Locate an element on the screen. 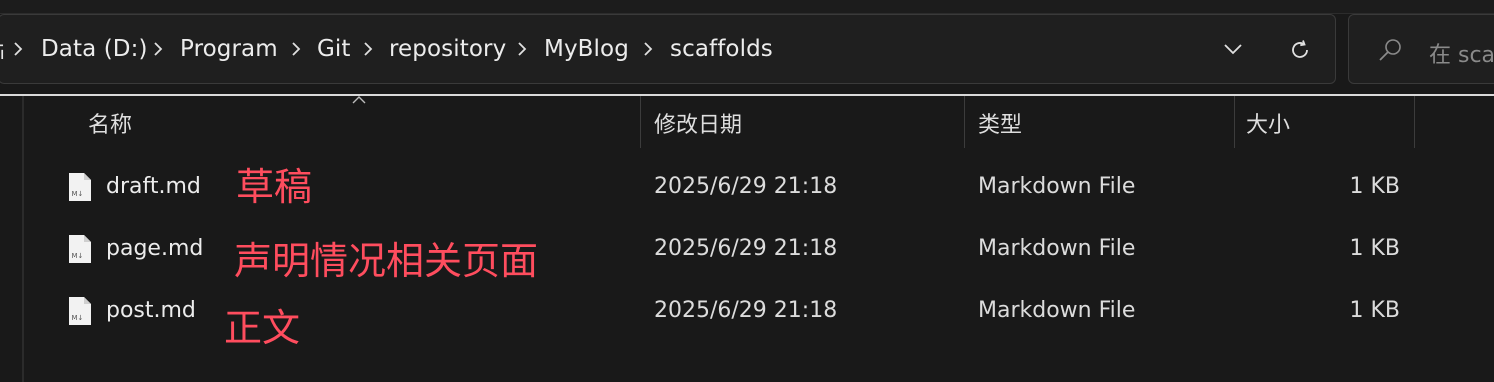  annotation-draft: 草稿 is located at coordinates (274, 187).